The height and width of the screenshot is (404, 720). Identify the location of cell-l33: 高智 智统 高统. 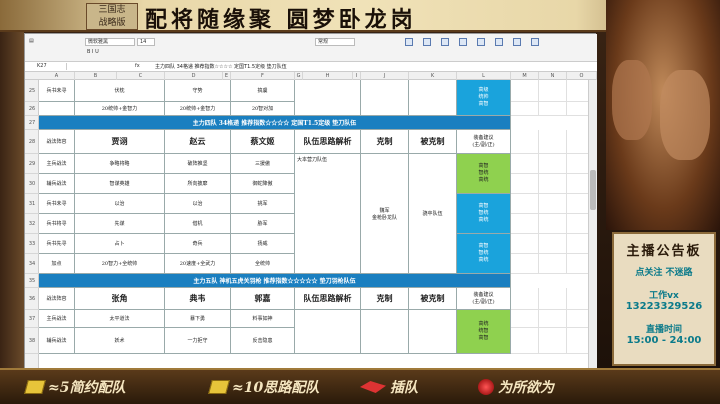
(484, 254).